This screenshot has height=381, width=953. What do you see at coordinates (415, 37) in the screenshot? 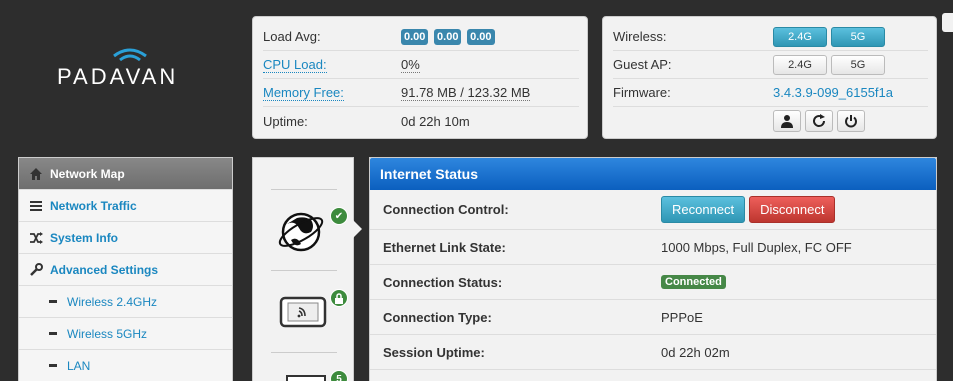
I see `load-avg-1: 0.00` at bounding box center [415, 37].